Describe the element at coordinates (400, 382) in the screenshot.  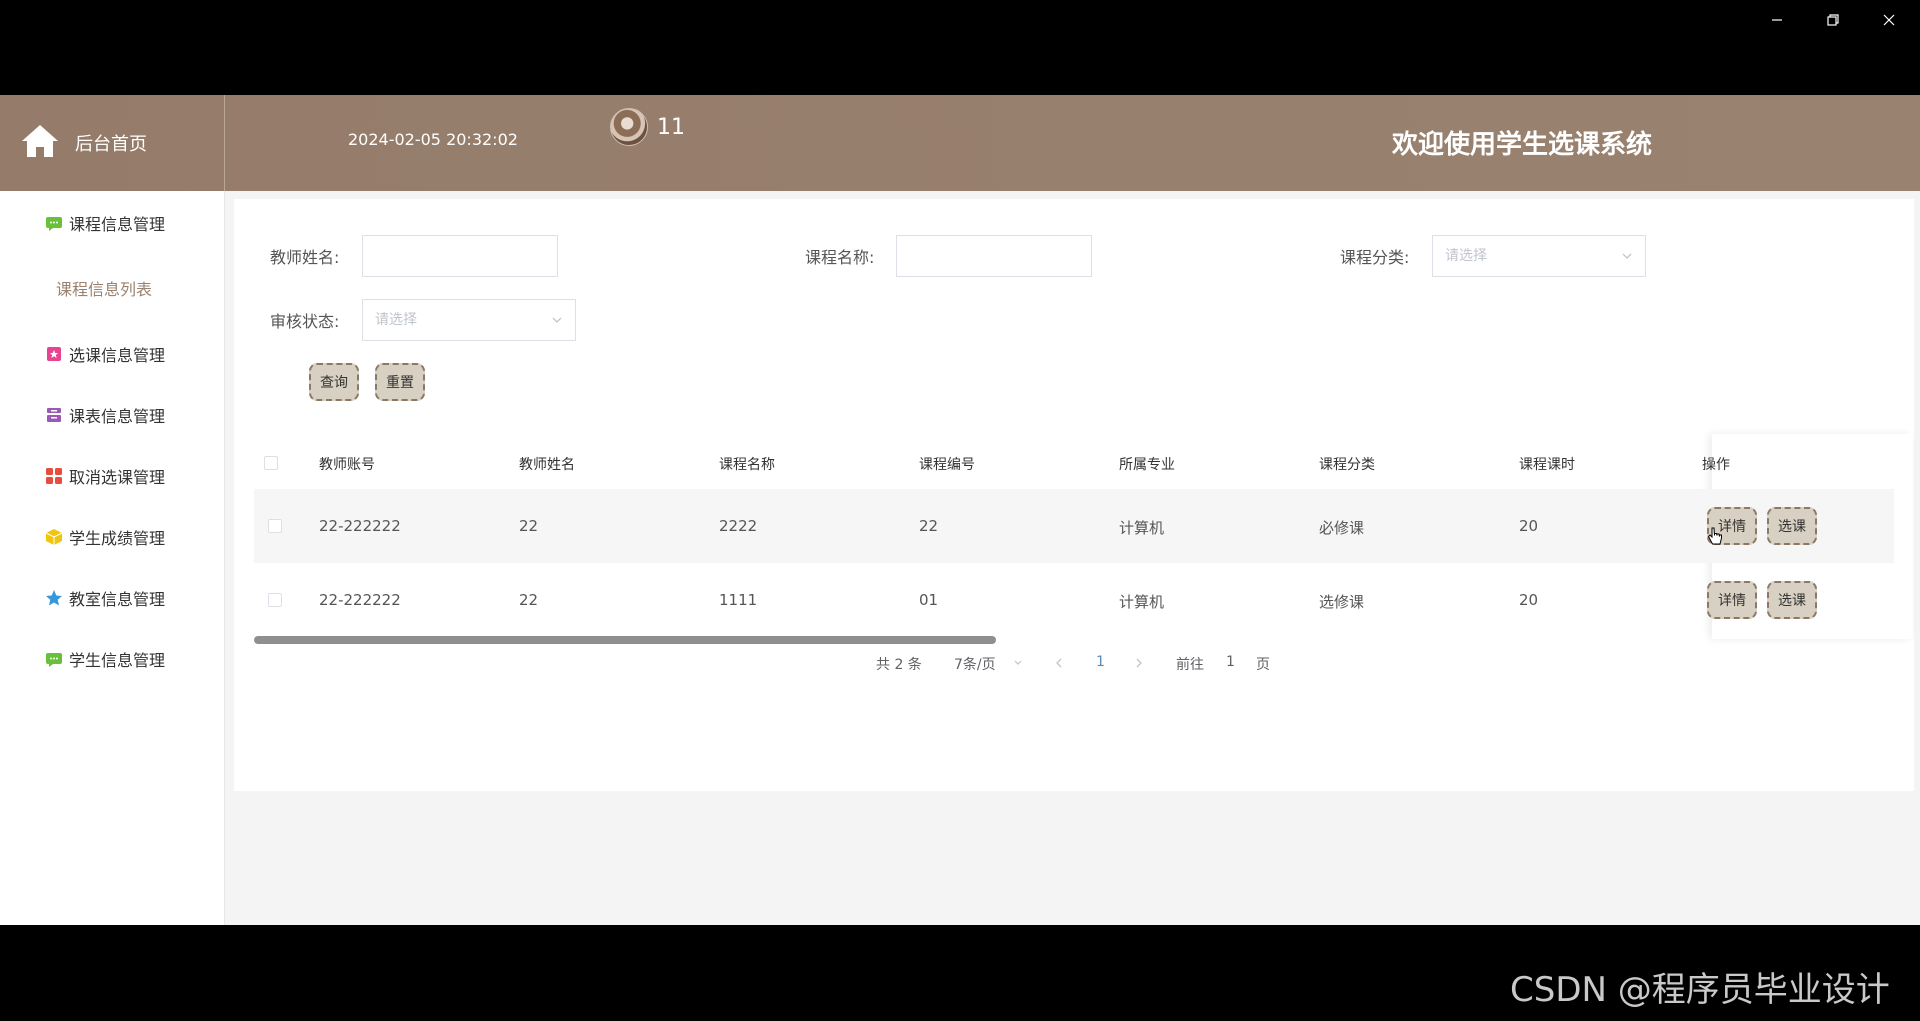
I see `reset-button: 重置` at that location.